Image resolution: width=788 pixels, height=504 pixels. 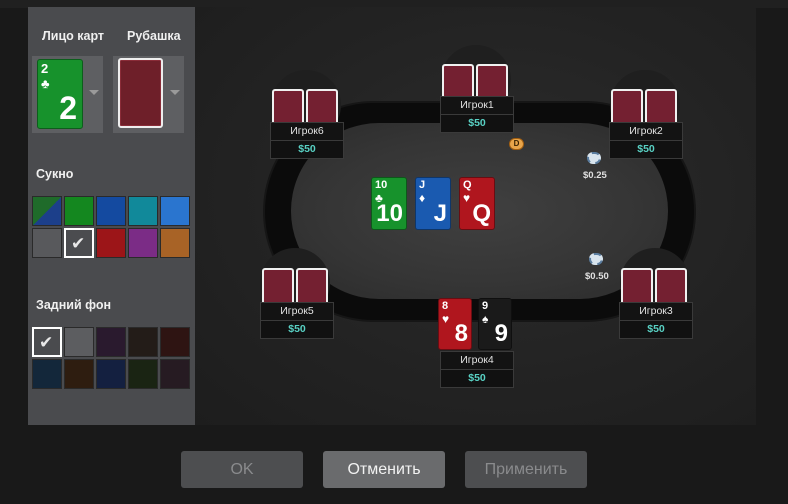 I want to click on hero-card-1: 8 ♥ 8, so click(x=455, y=324).